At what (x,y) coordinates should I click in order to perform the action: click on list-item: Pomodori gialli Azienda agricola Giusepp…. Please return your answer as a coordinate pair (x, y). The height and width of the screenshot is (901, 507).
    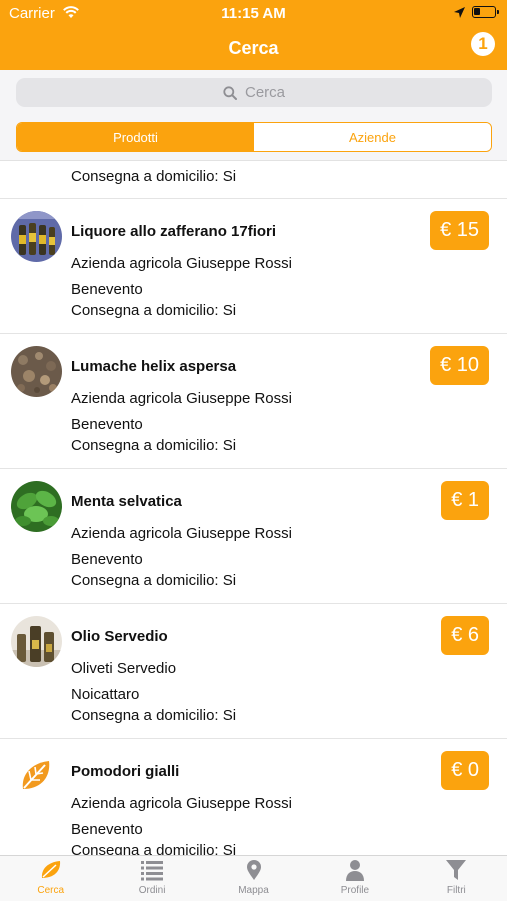
    Looking at the image, I should click on (253, 797).